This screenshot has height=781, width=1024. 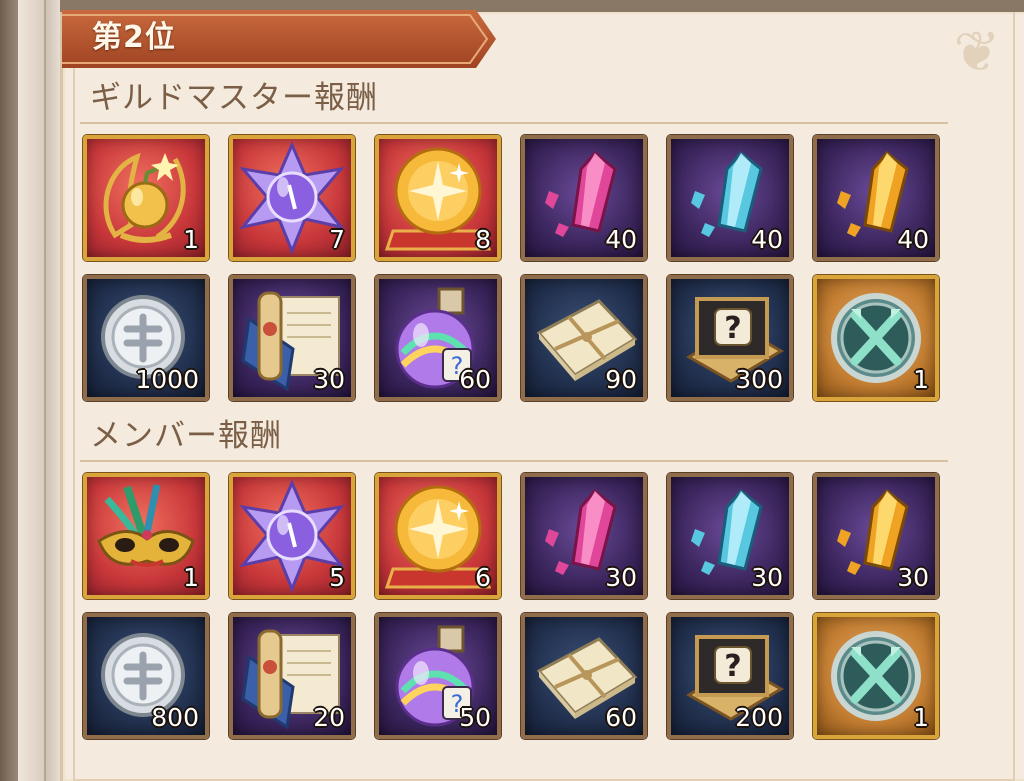 What do you see at coordinates (279, 39) in the screenshot?
I see `rank-banner: 第2位` at bounding box center [279, 39].